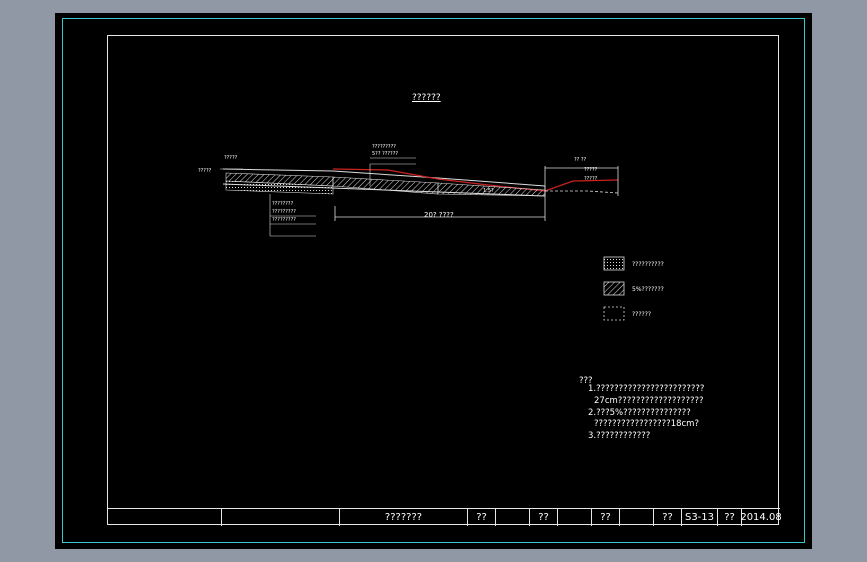  I want to click on shoulder-line, so click(582, 192).